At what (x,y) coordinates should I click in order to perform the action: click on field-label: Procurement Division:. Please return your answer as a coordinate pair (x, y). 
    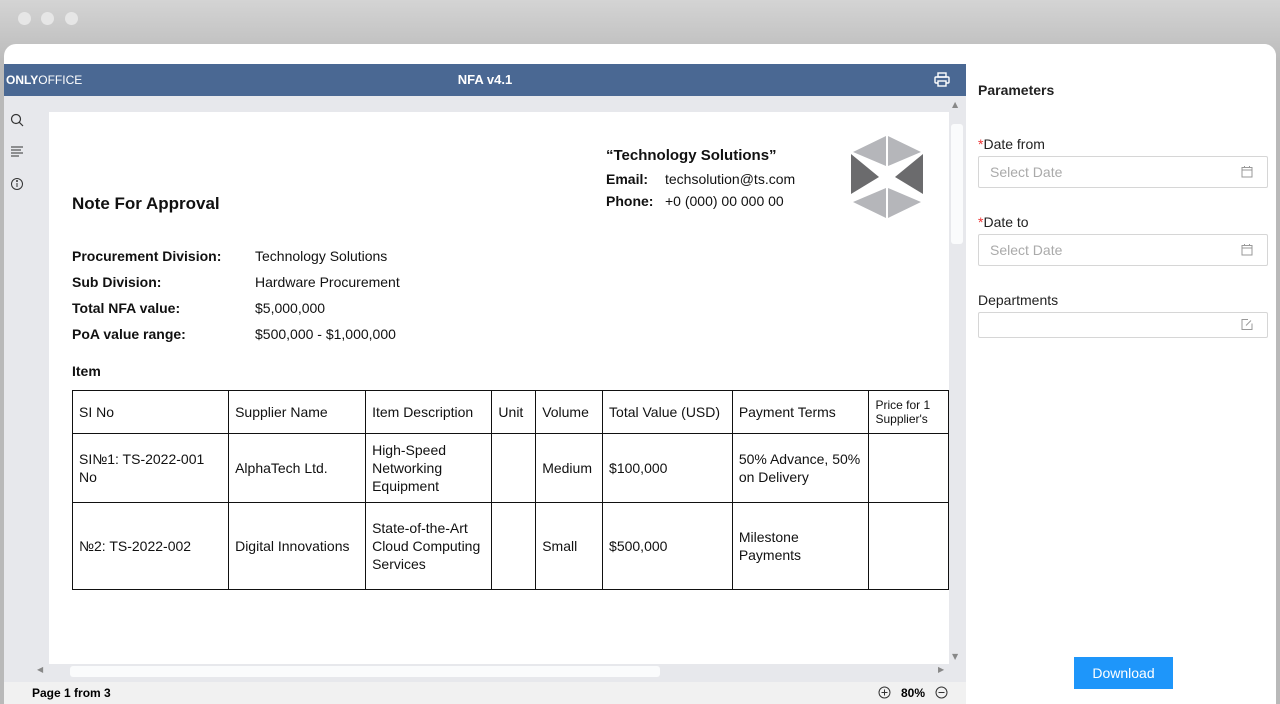
    Looking at the image, I should click on (147, 256).